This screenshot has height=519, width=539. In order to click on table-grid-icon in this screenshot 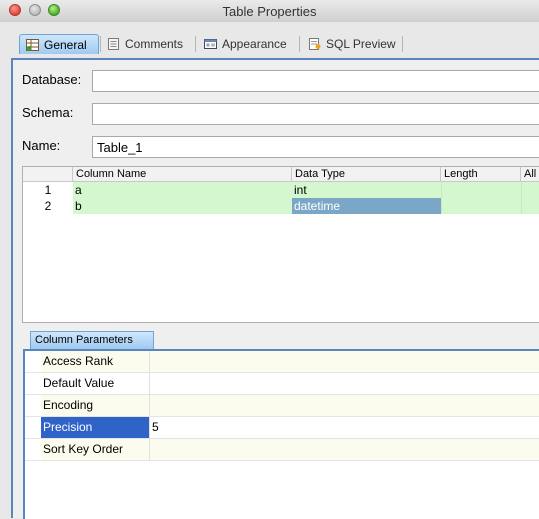, I will do `click(32, 44)`.